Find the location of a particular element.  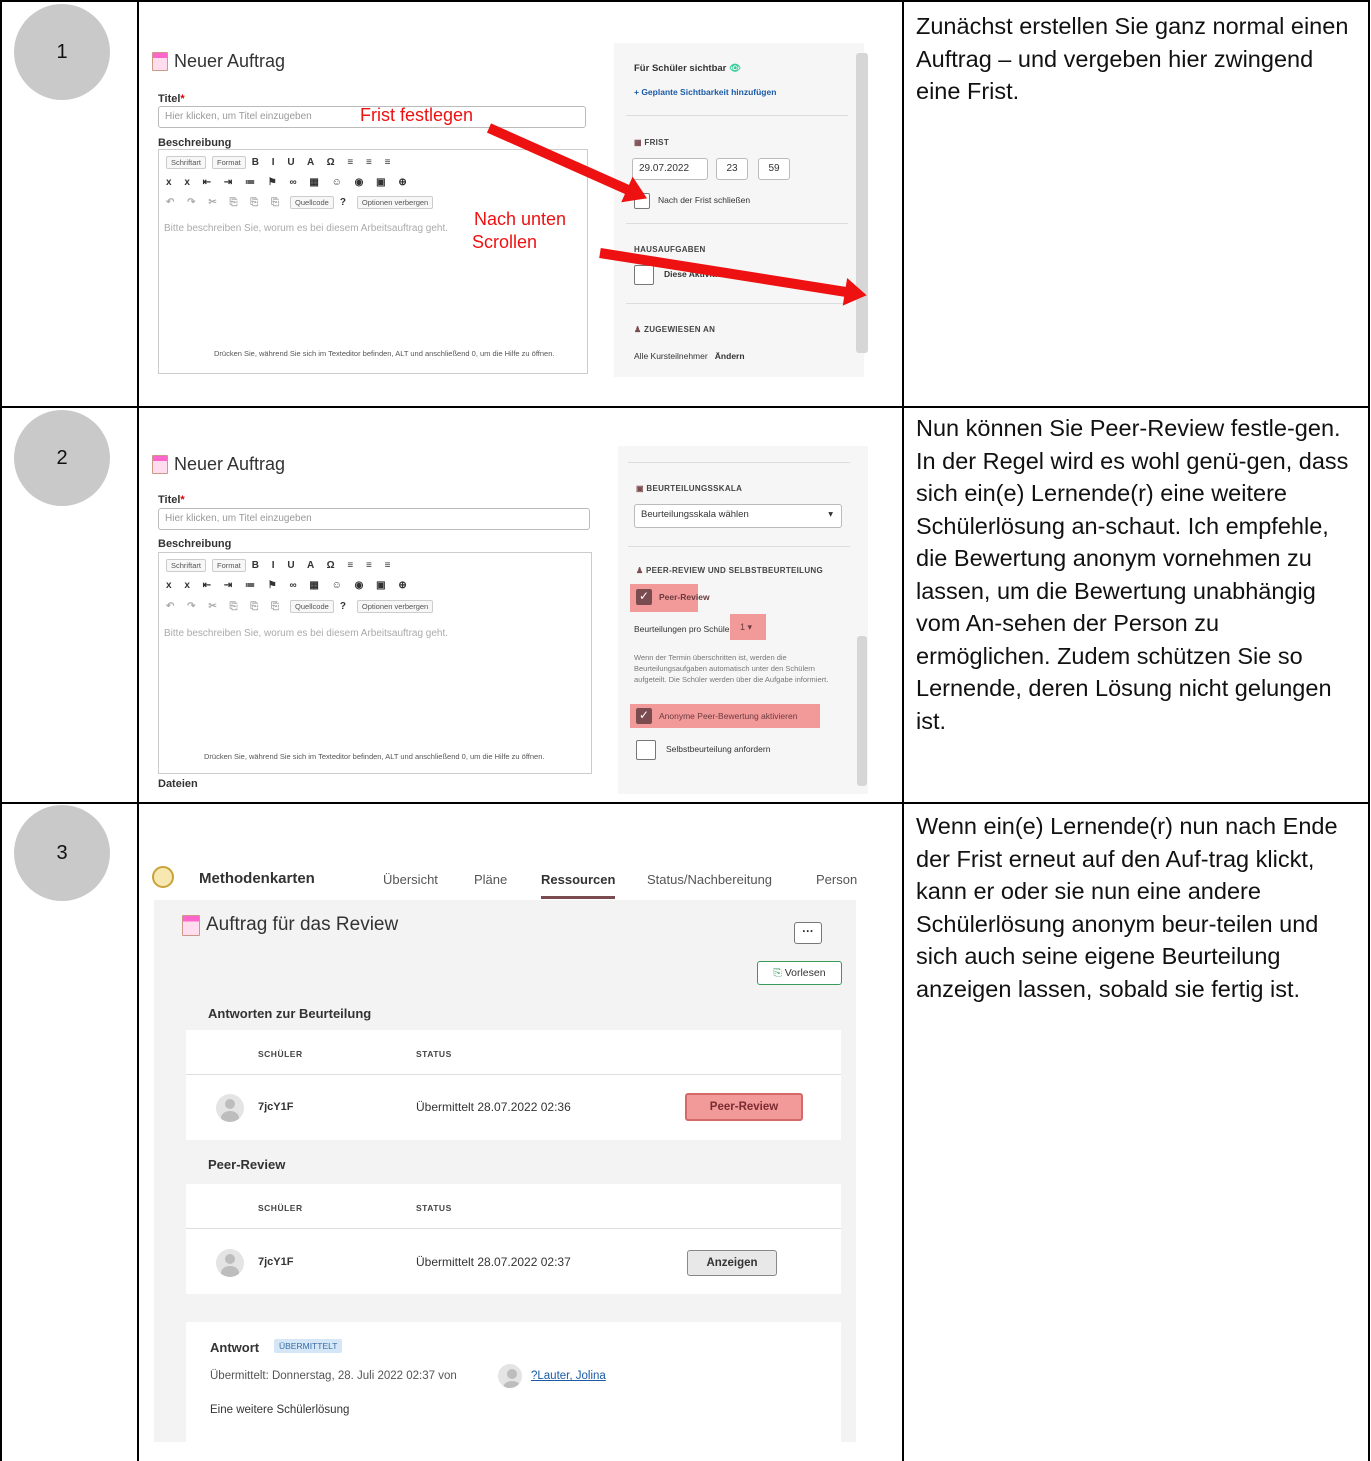

more-button: ··· is located at coordinates (808, 933).